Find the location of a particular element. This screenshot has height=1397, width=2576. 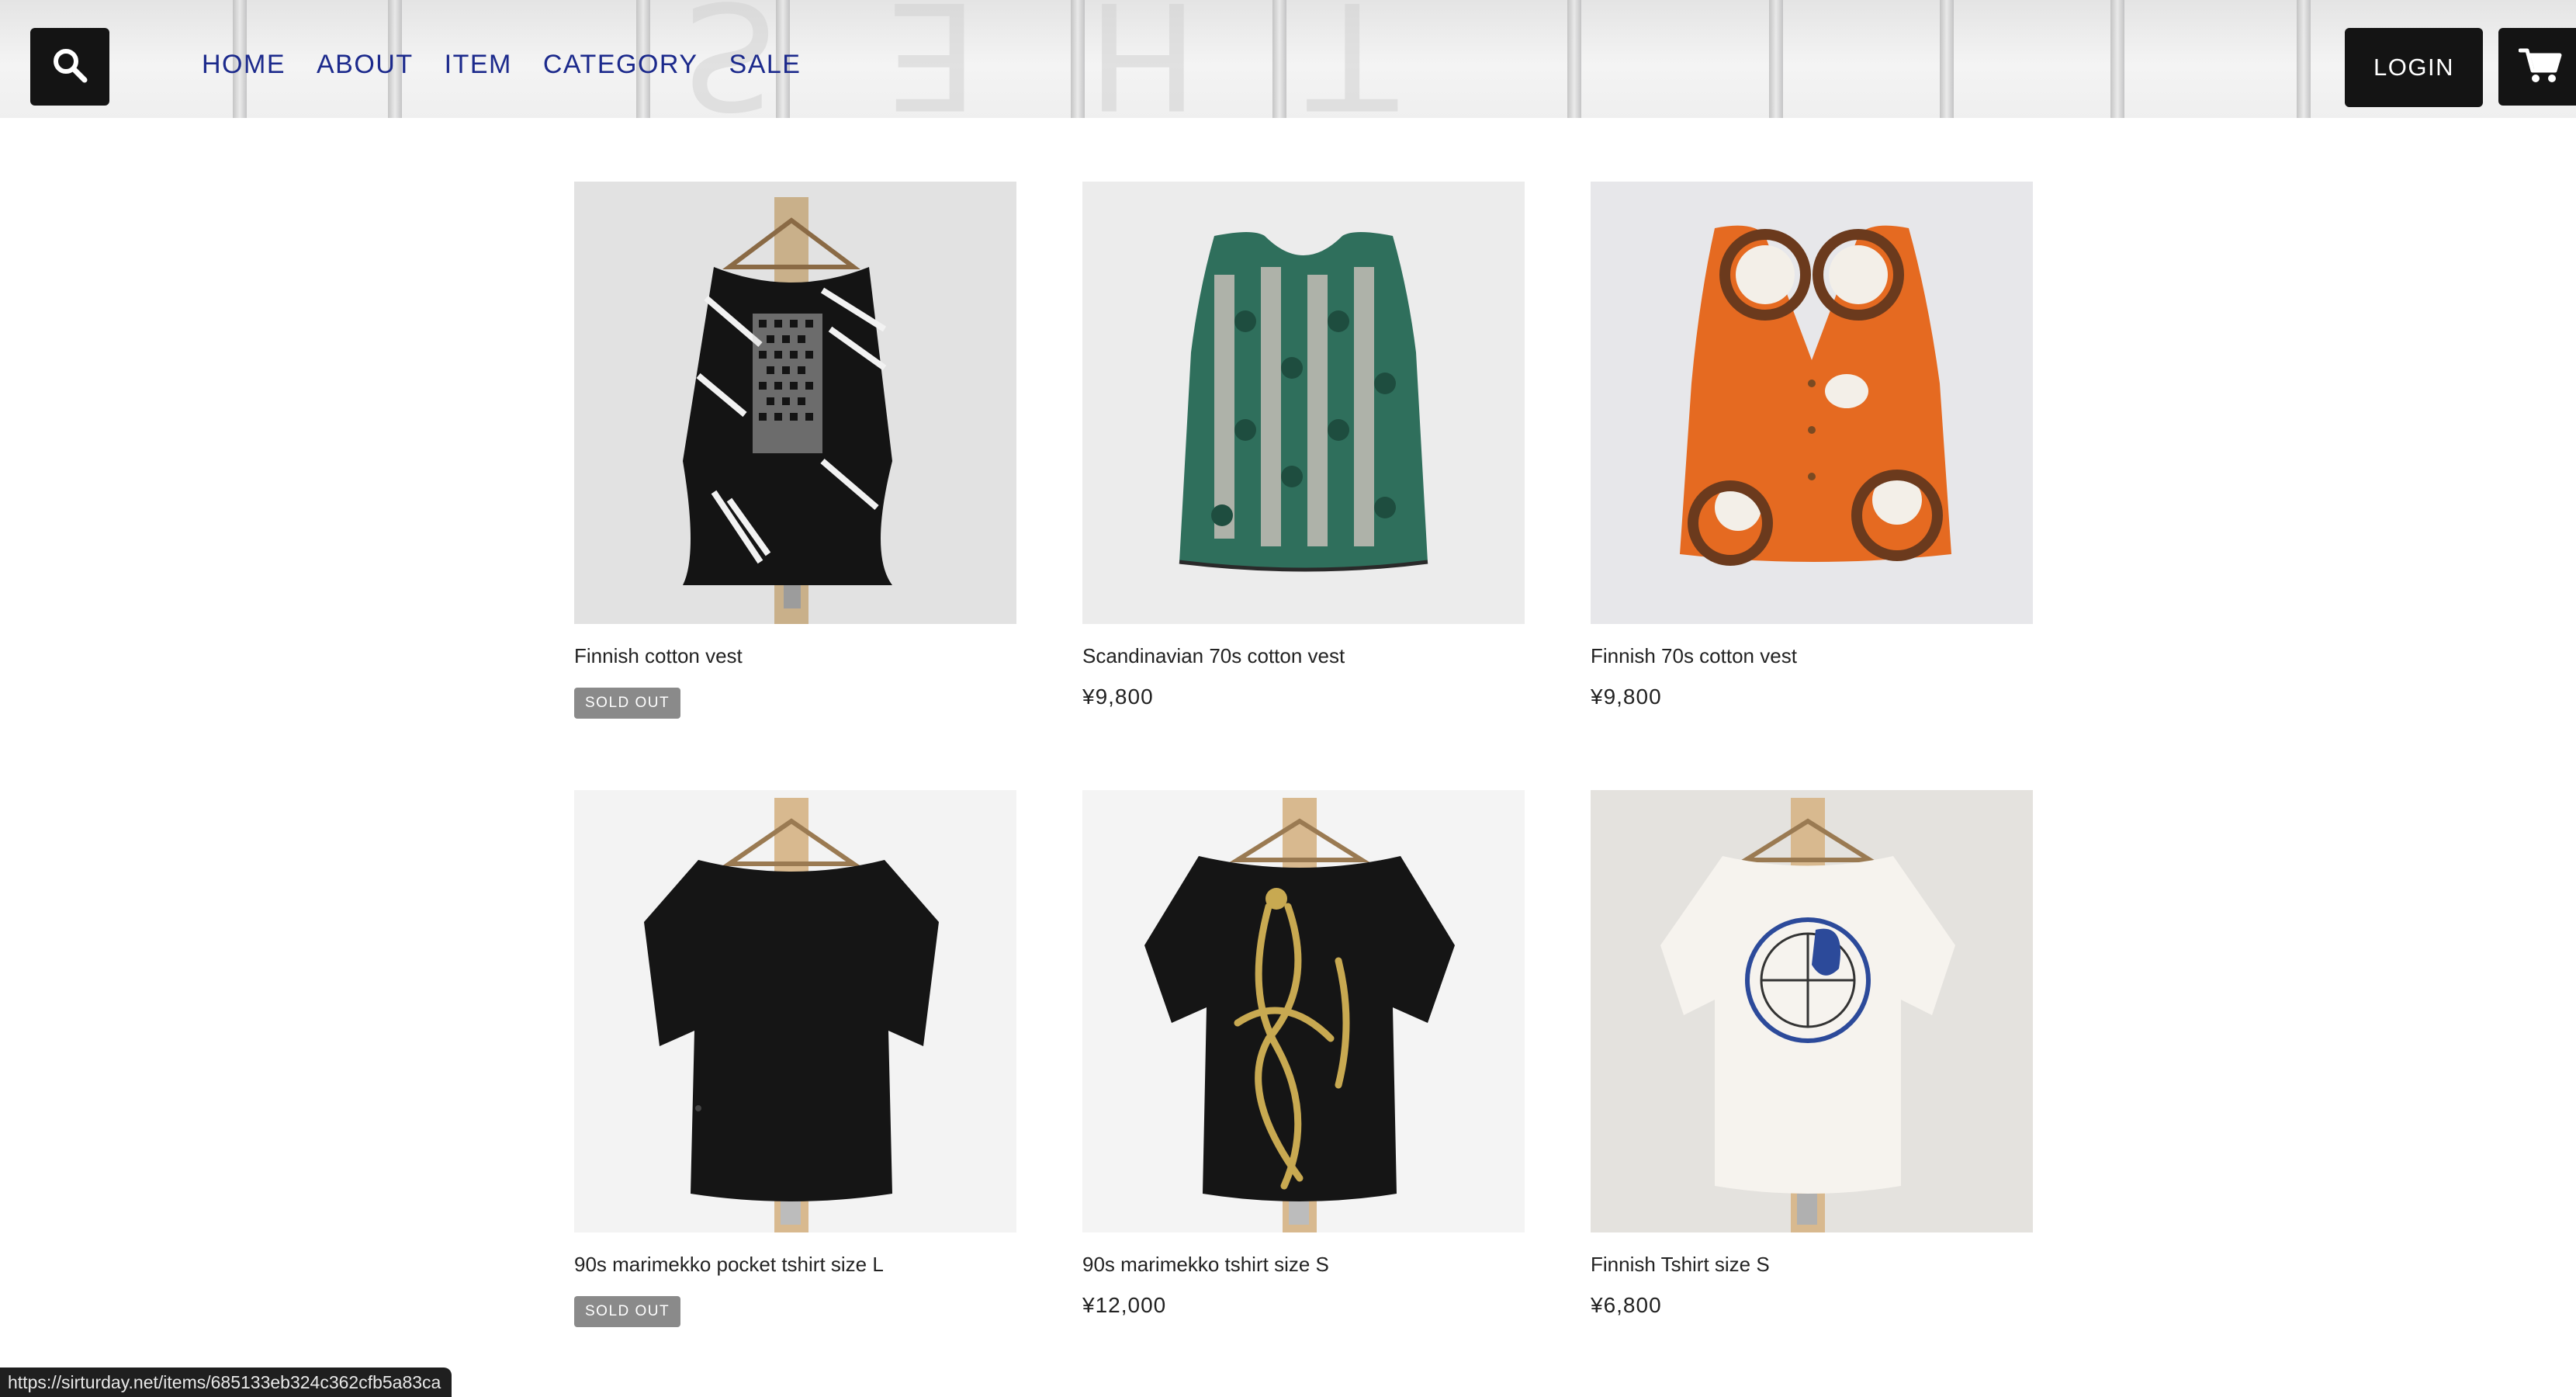

login-button: LOGIN is located at coordinates (2414, 67).